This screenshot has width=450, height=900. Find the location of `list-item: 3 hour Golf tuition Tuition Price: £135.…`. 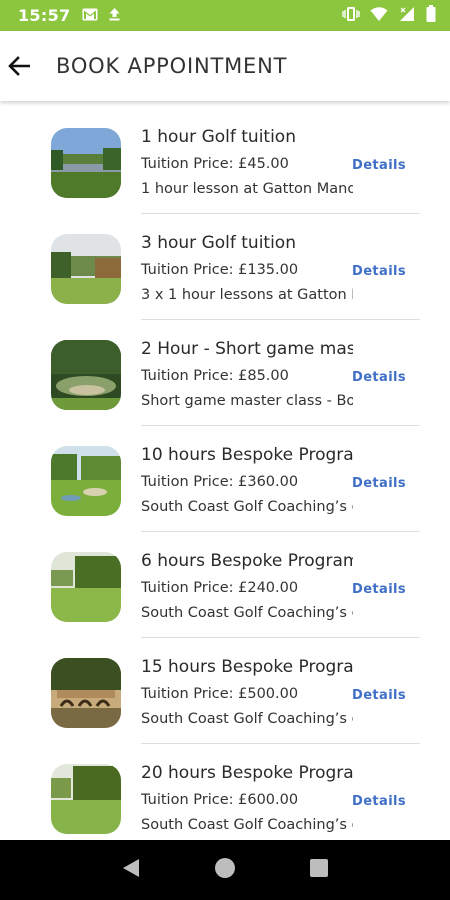

list-item: 3 hour Golf tuition Tuition Price: £135.… is located at coordinates (225, 267).